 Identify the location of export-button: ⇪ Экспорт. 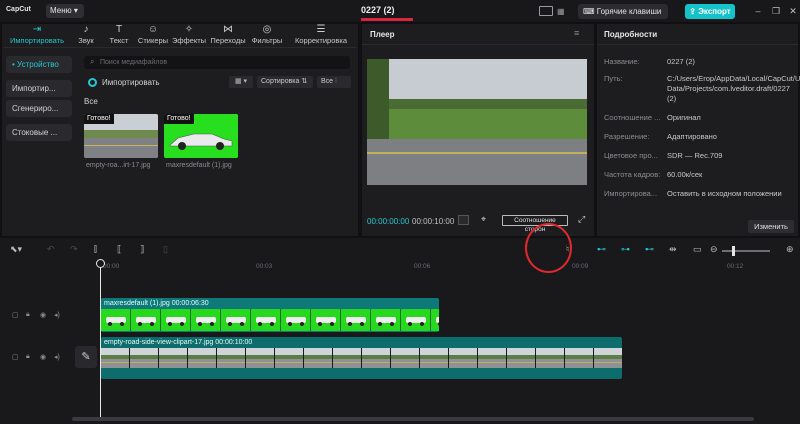
(710, 11).